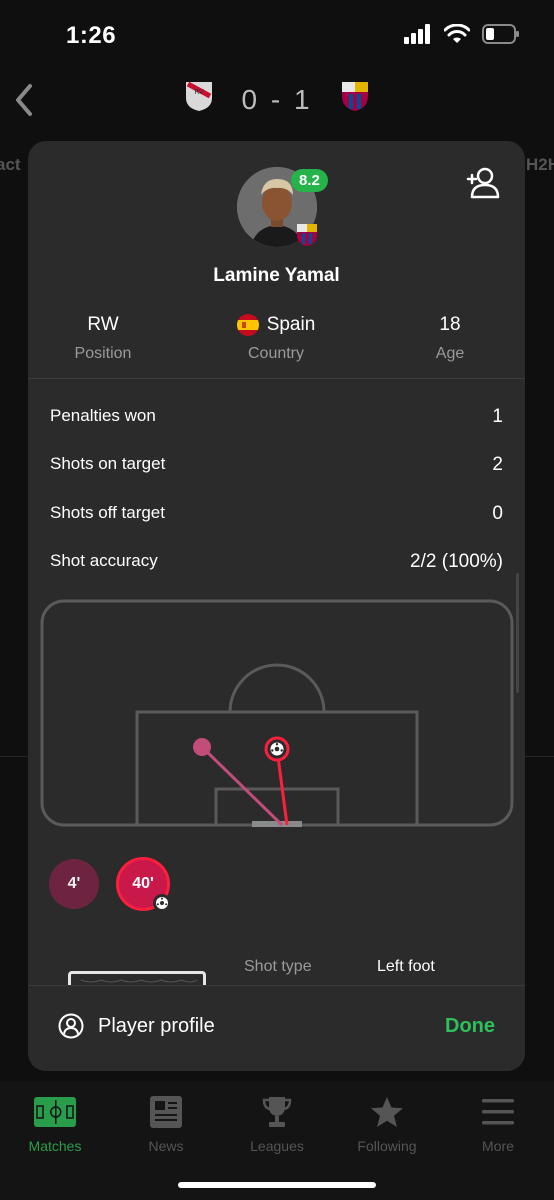  I want to click on position-info: RW Position, so click(103, 338).